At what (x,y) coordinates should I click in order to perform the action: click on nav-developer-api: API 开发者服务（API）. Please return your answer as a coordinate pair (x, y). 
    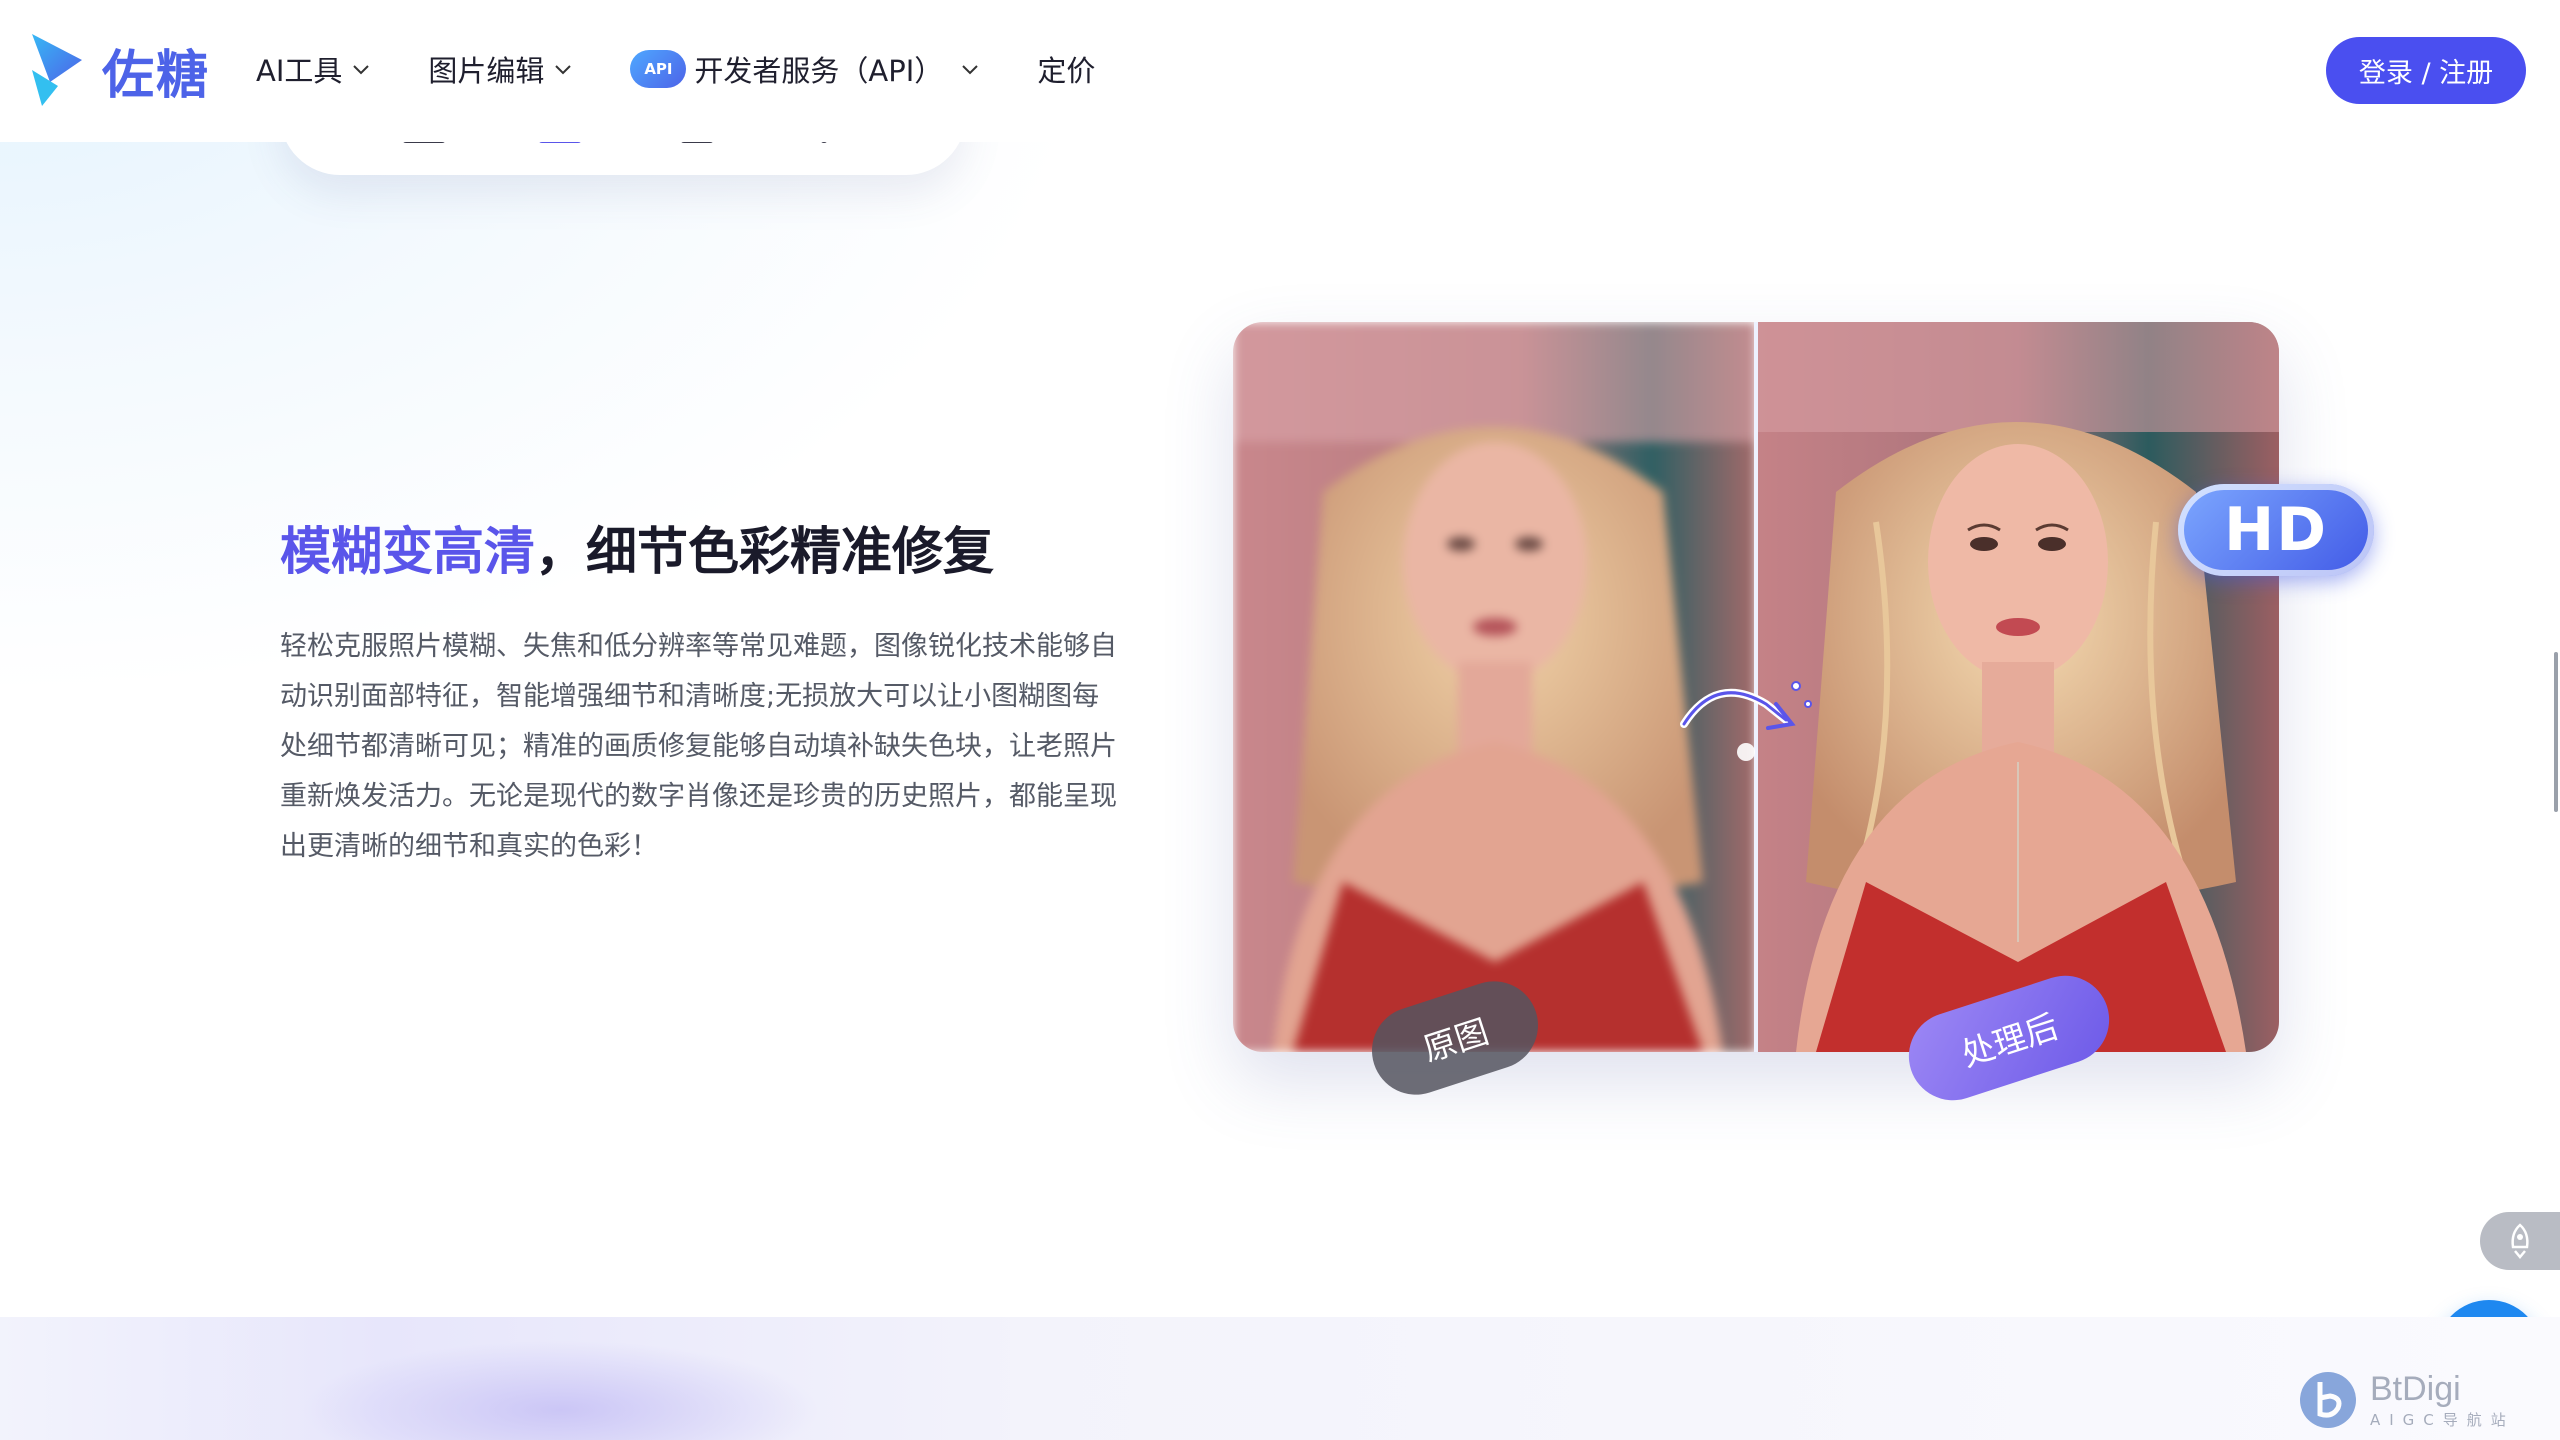
    Looking at the image, I should click on (805, 69).